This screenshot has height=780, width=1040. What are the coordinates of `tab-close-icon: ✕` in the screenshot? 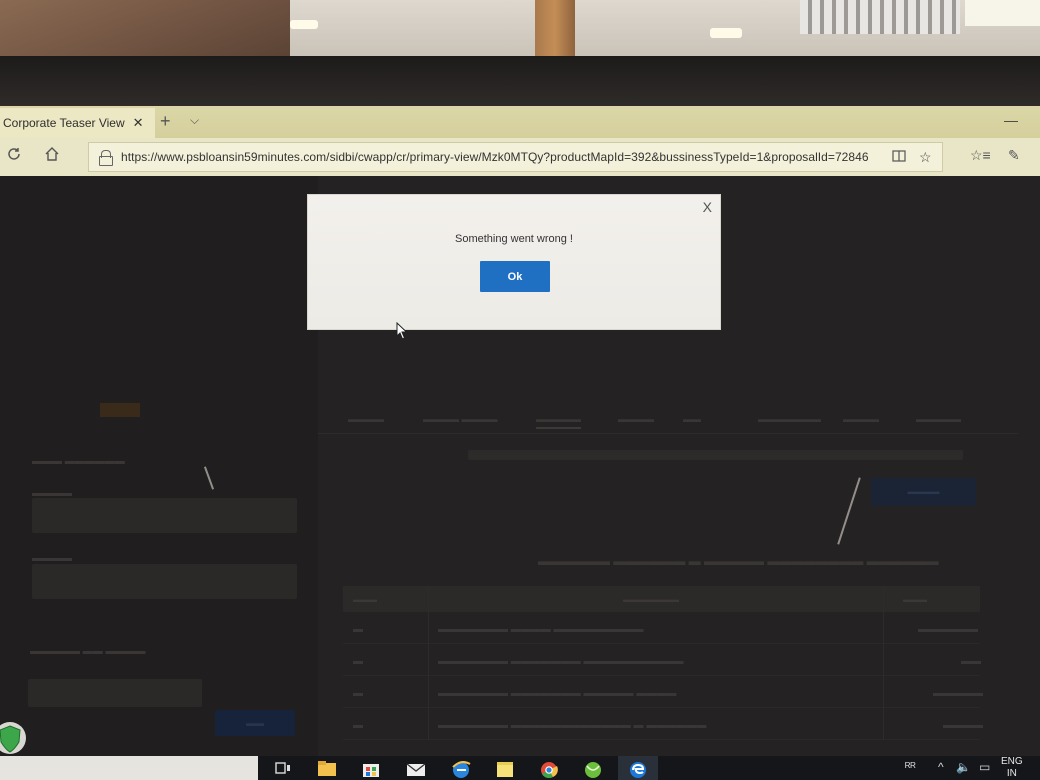 It's located at (138, 123).